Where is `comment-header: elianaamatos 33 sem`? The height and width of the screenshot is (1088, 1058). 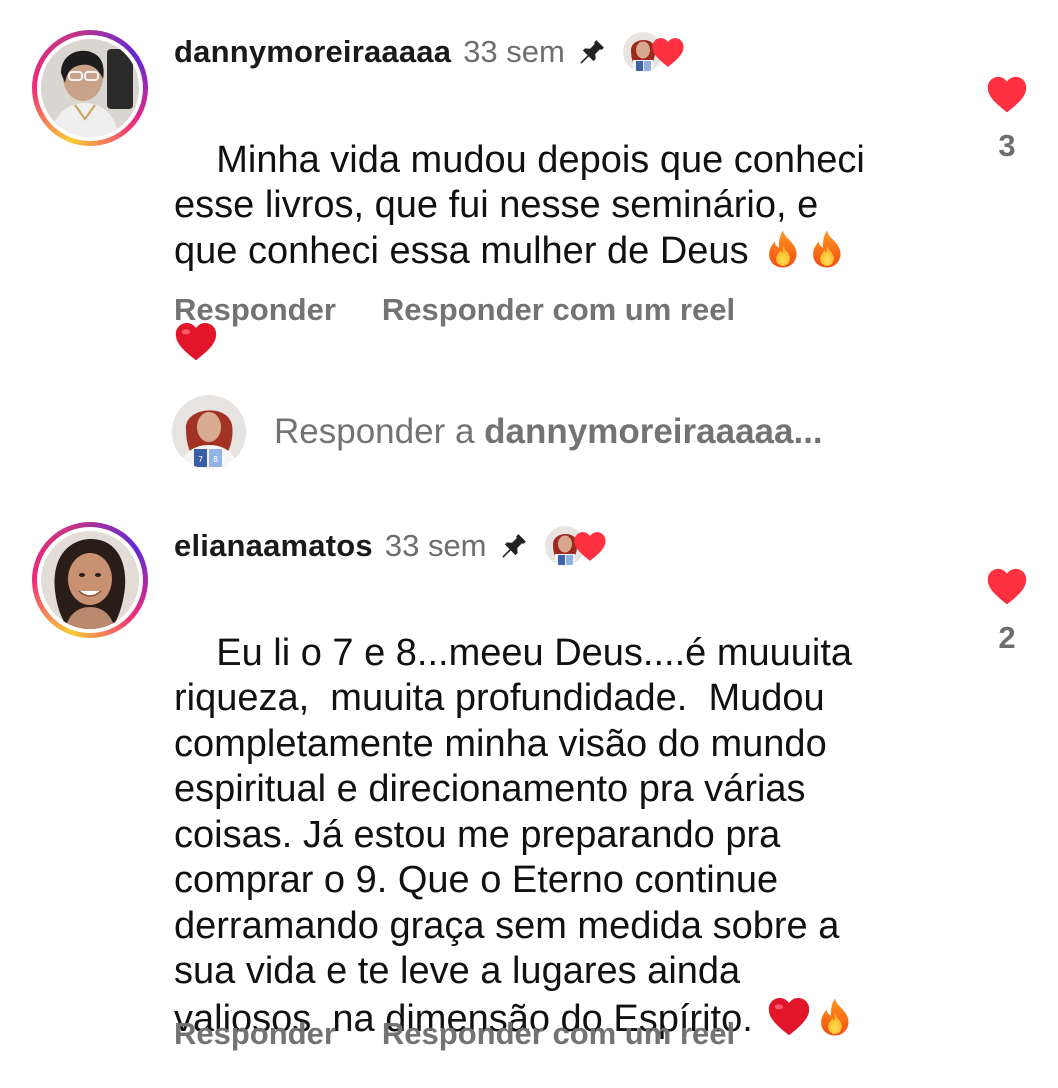
comment-header: elianaamatos 33 sem is located at coordinates (391, 546).